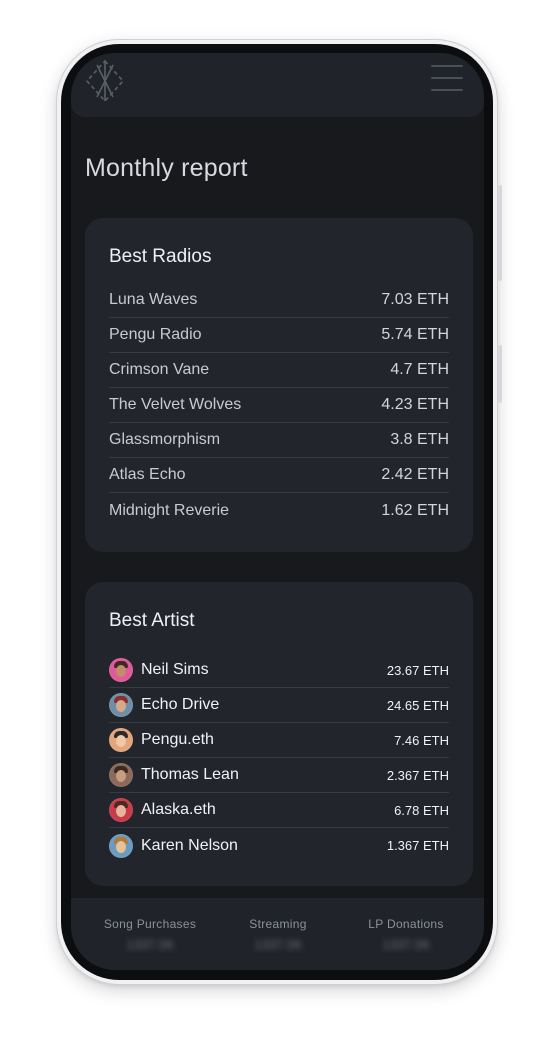 This screenshot has width=557, height=1059. I want to click on artist-row: Thomas Lean 2.367 ETH, so click(279, 775).